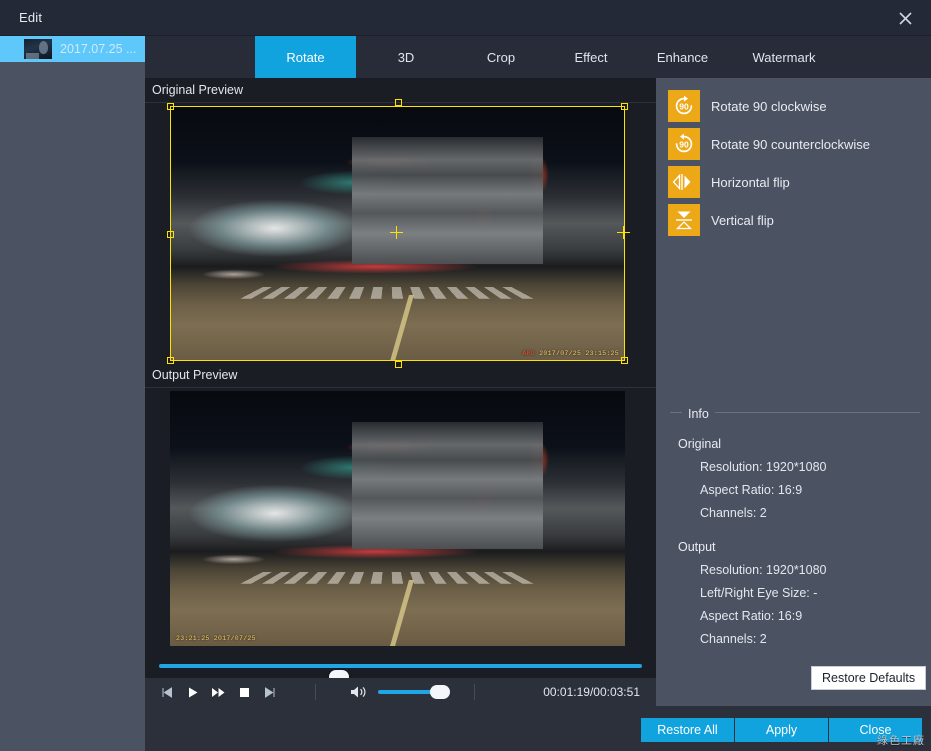 Image resolution: width=931 pixels, height=751 pixels. What do you see at coordinates (742, 220) in the screenshot?
I see `option-label: Vertical flip` at bounding box center [742, 220].